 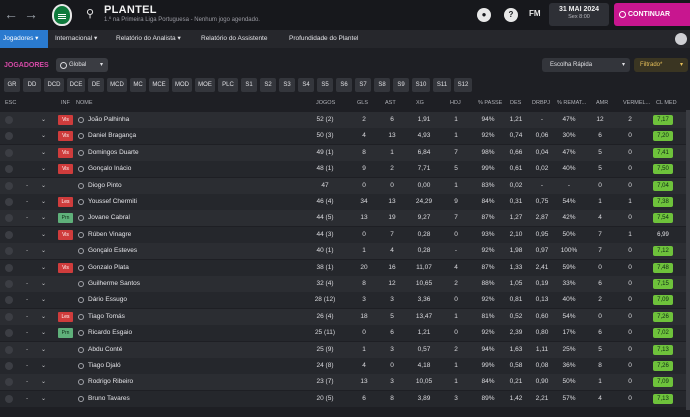 I want to click on view-tab-s6: S6, so click(x=344, y=85).